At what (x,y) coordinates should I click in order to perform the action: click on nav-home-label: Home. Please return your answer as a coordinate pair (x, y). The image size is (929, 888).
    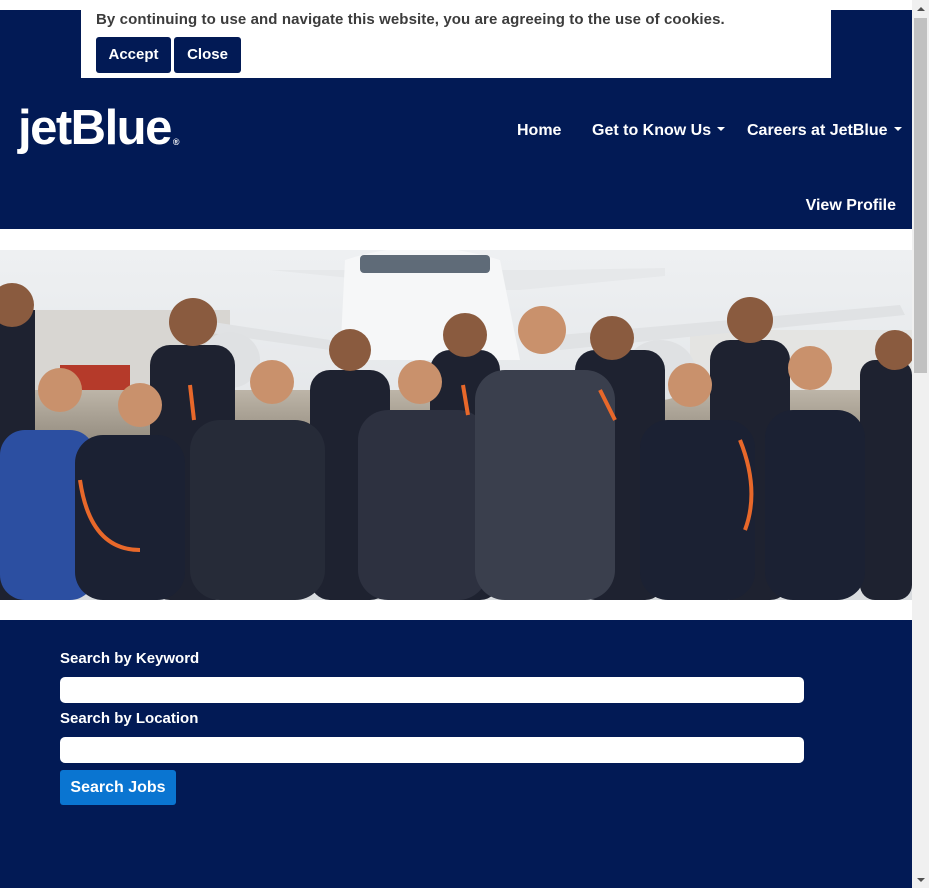
    Looking at the image, I should click on (539, 130).